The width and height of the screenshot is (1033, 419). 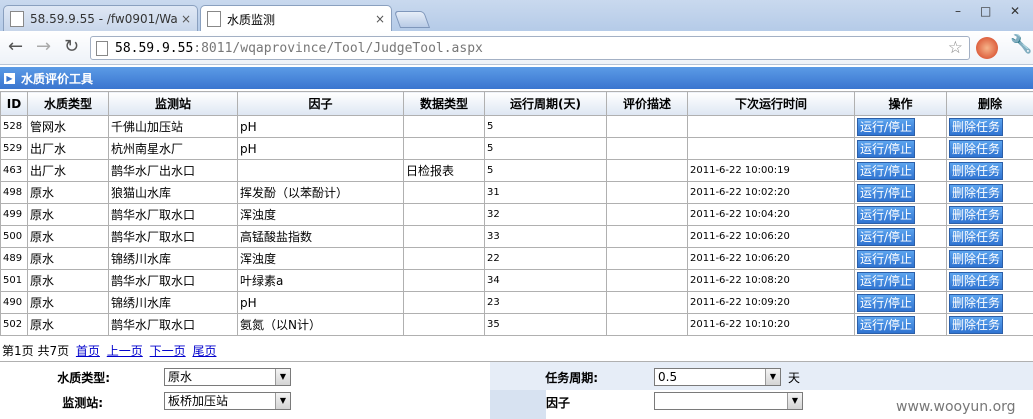 What do you see at coordinates (412, 19) in the screenshot?
I see `new-tab-button` at bounding box center [412, 19].